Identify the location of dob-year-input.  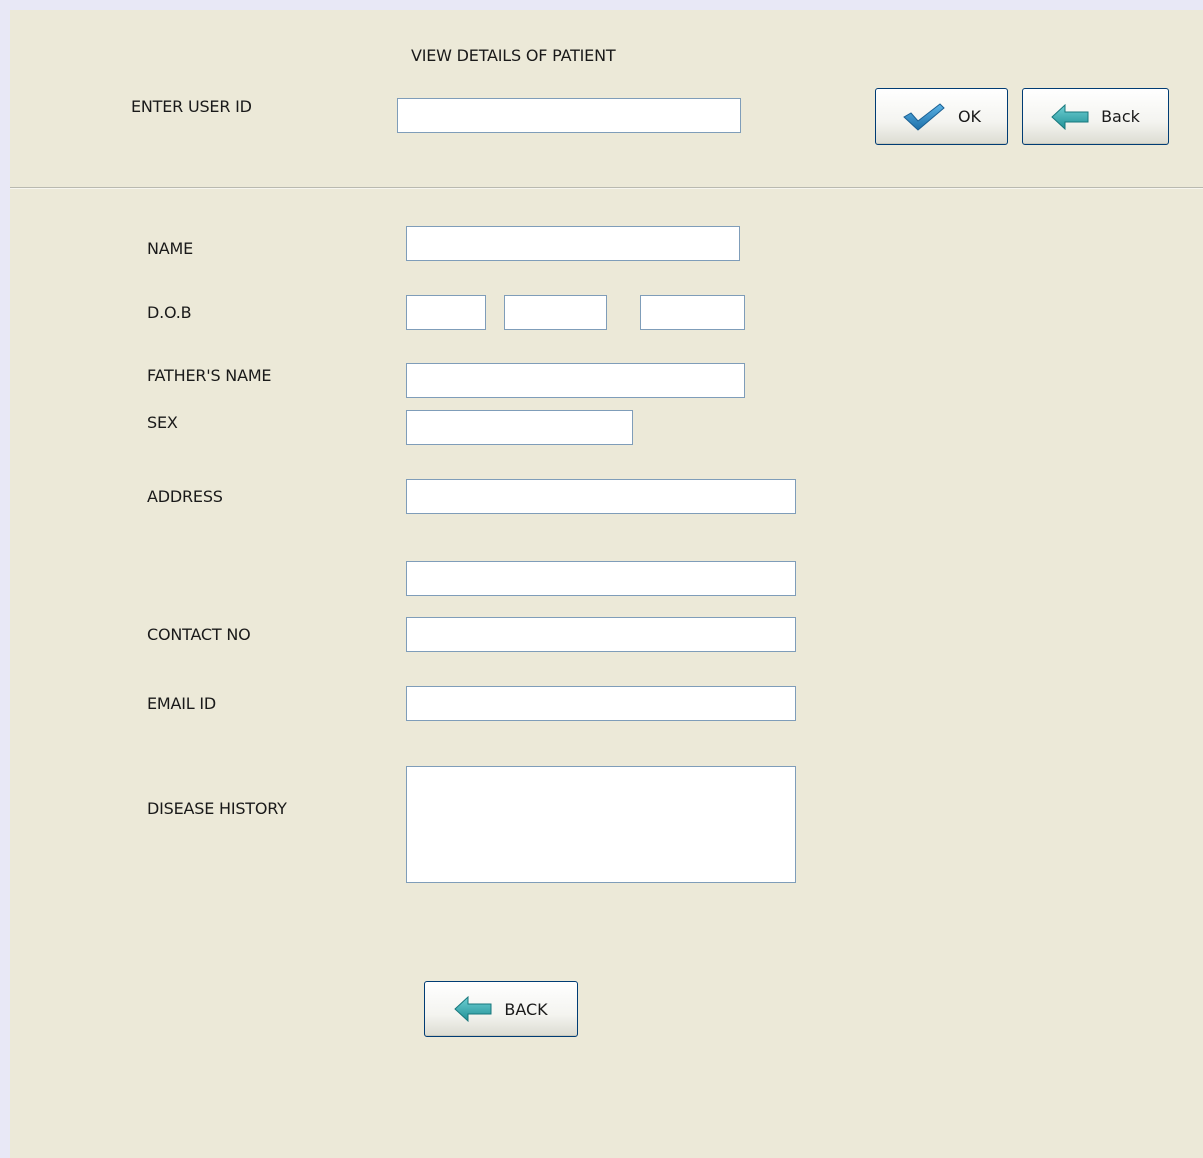
(692, 312).